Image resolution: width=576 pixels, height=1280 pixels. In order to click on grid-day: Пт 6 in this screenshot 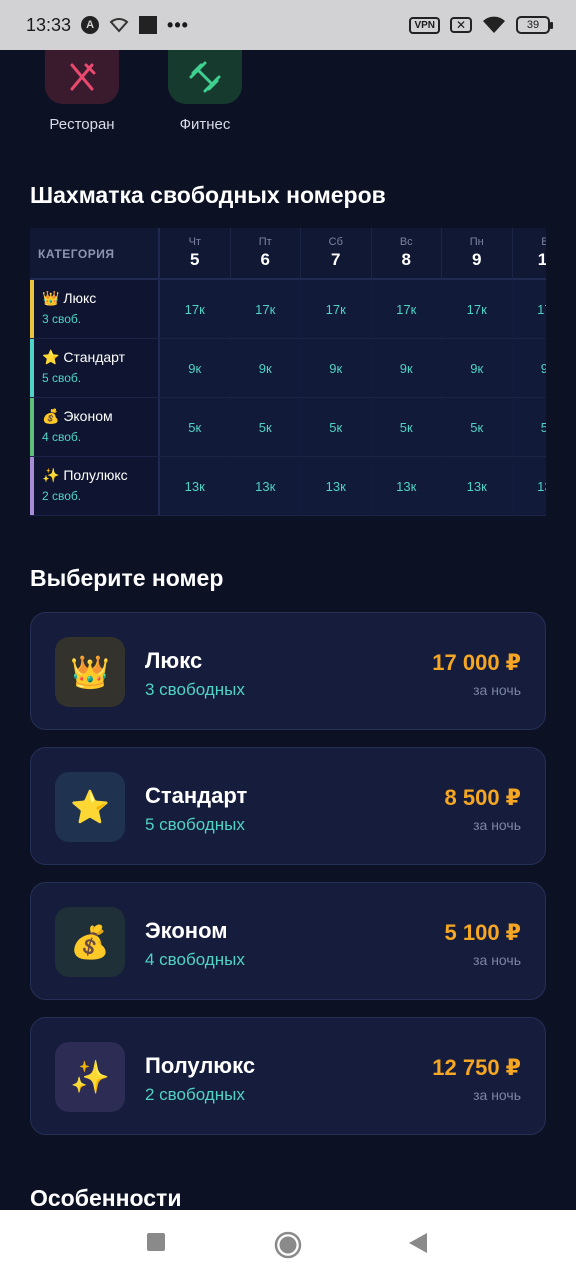, I will do `click(266, 254)`.